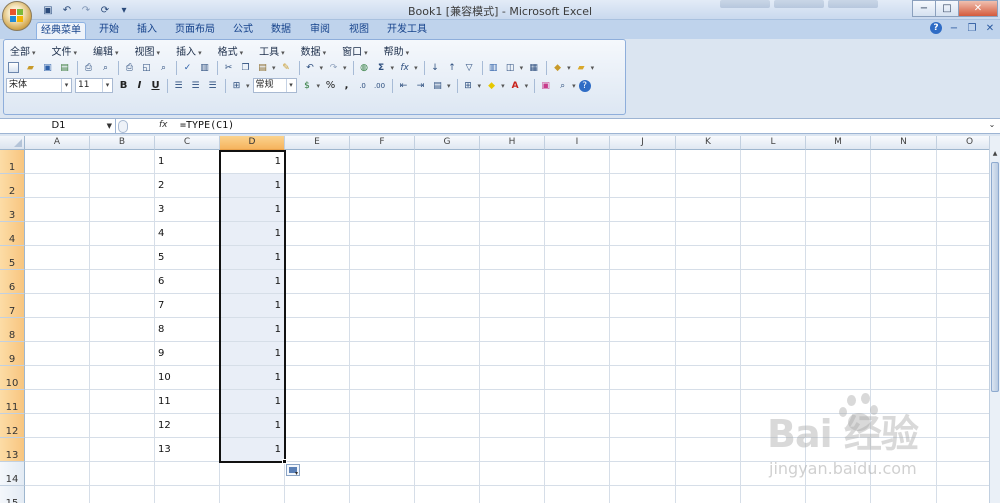  I want to click on menu-all: 全部 ▾, so click(23, 51).